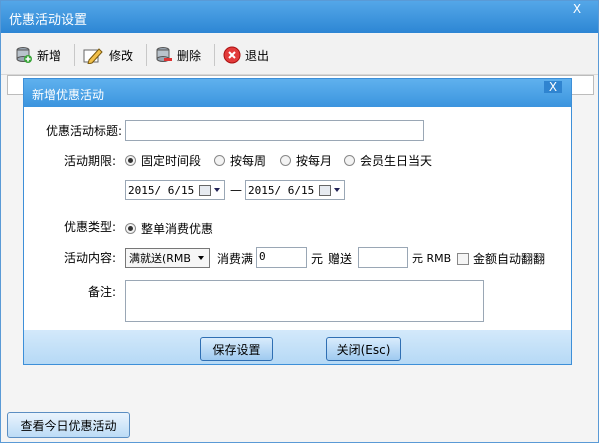  What do you see at coordinates (177, 229) in the screenshot?
I see `type-option-label: 整单消费优惠` at bounding box center [177, 229].